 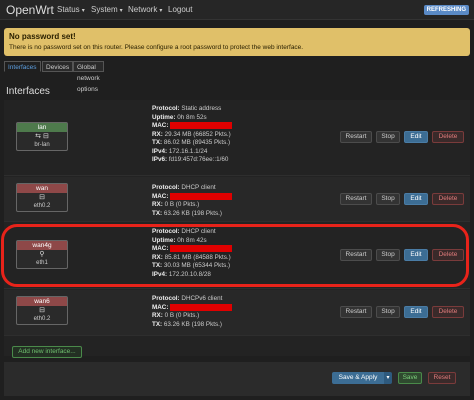 What do you see at coordinates (446, 10) in the screenshot?
I see `refreshing-badge: REFRESHING` at bounding box center [446, 10].